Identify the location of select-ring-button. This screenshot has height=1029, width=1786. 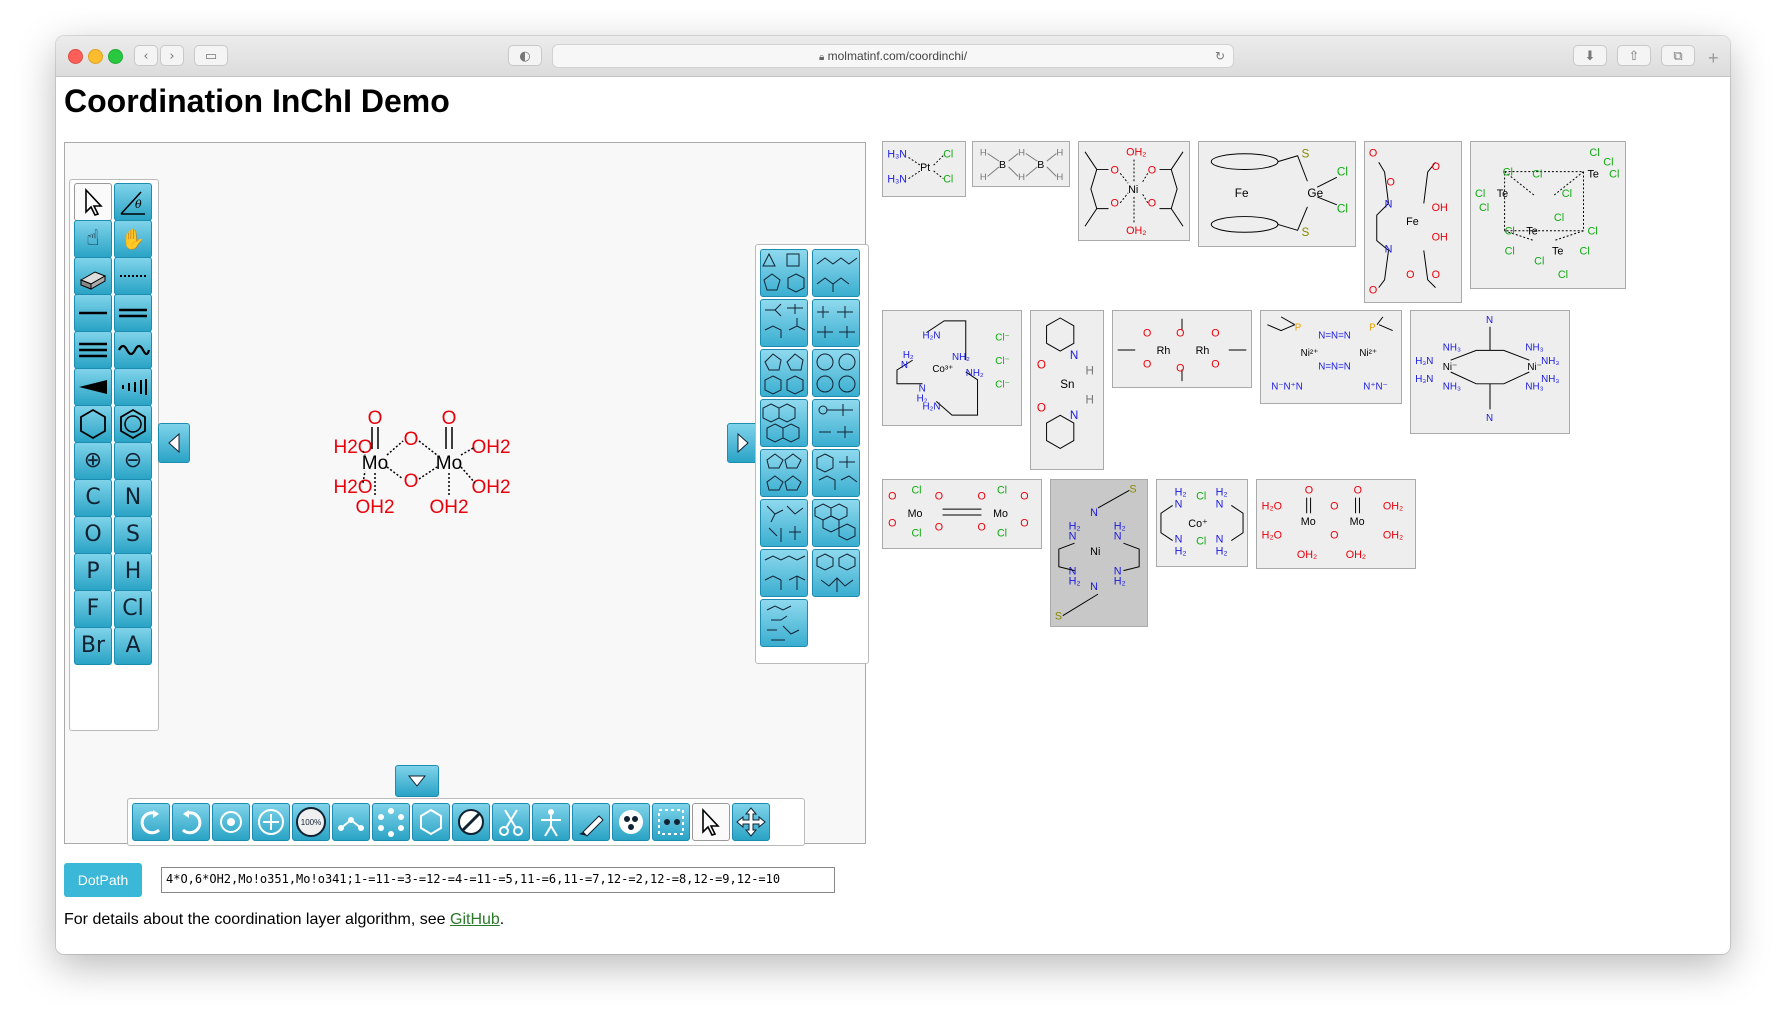
(391, 822).